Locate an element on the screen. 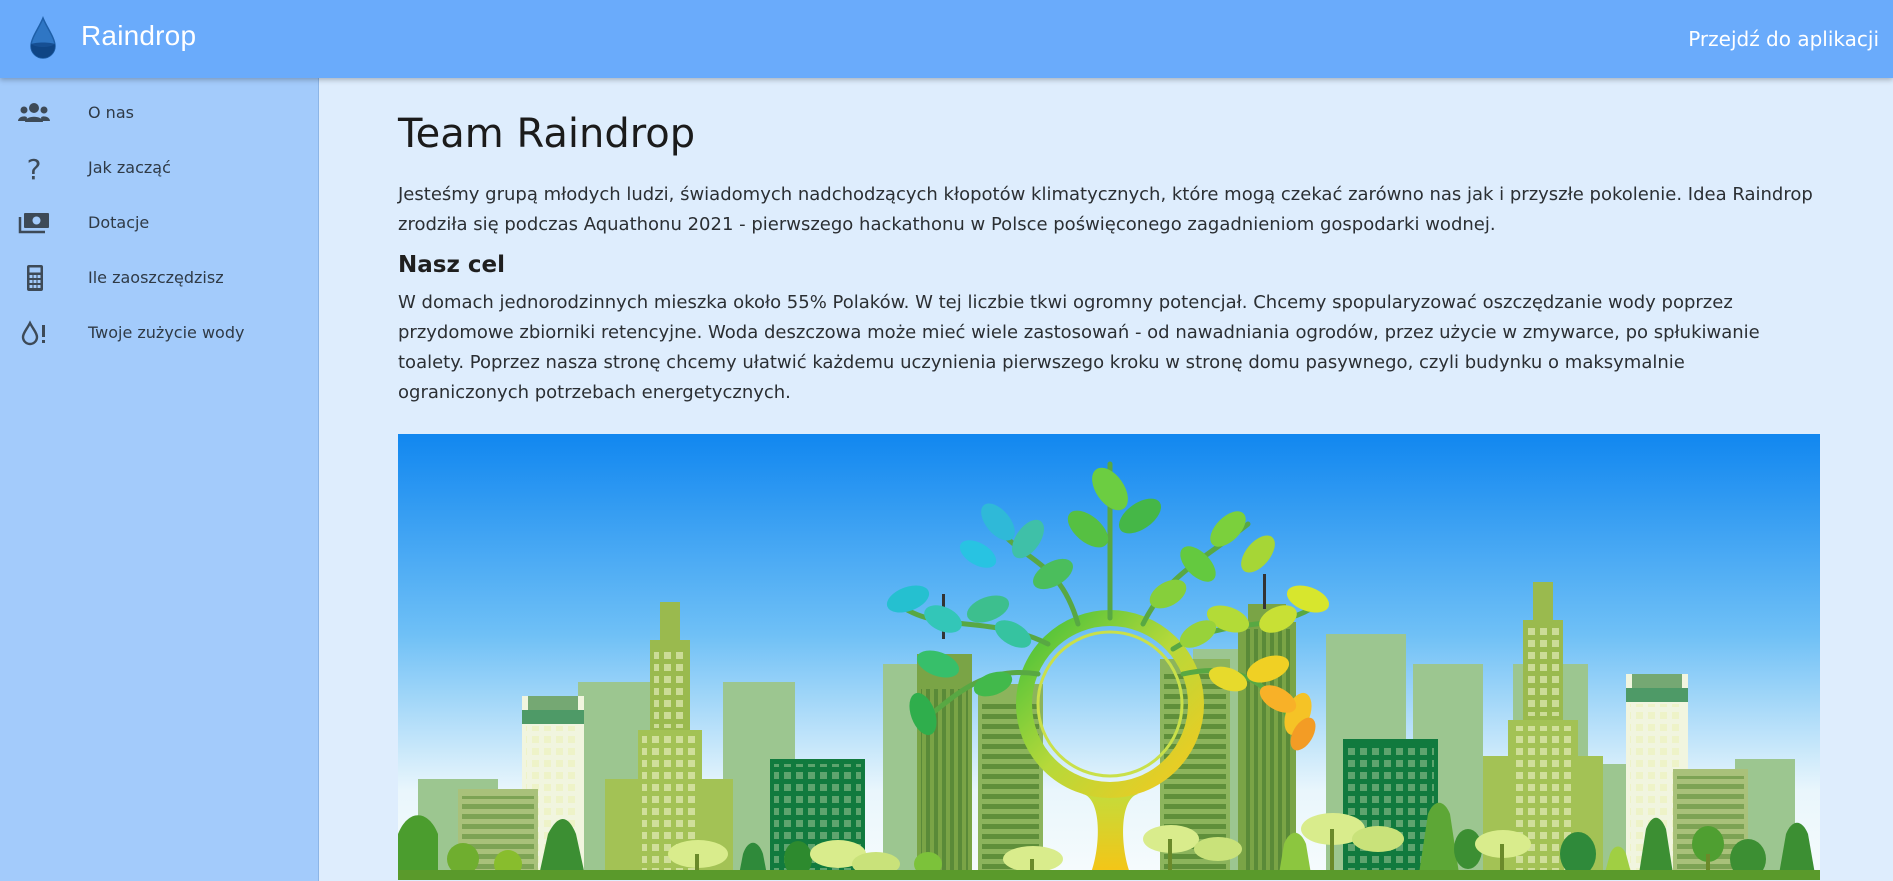 The width and height of the screenshot is (1893, 881). sidebar-item-label: O nas is located at coordinates (111, 112).